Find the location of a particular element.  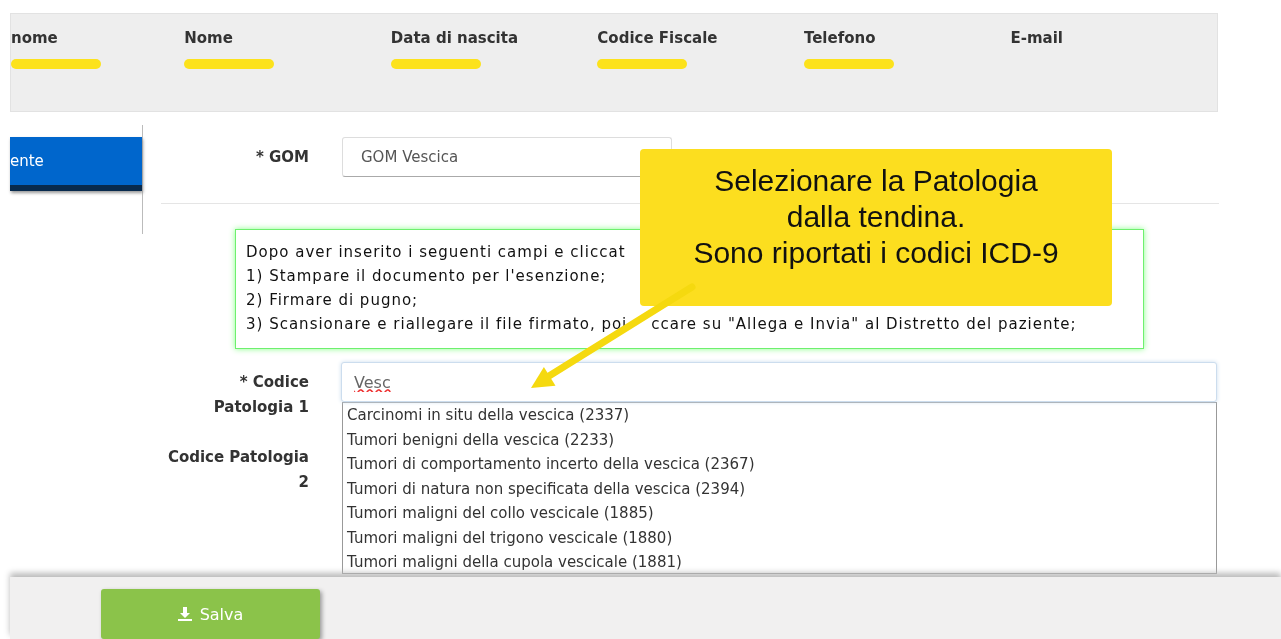

suggestion-item: Tumori di natura non specificata della vescica (2394) is located at coordinates (781, 488).